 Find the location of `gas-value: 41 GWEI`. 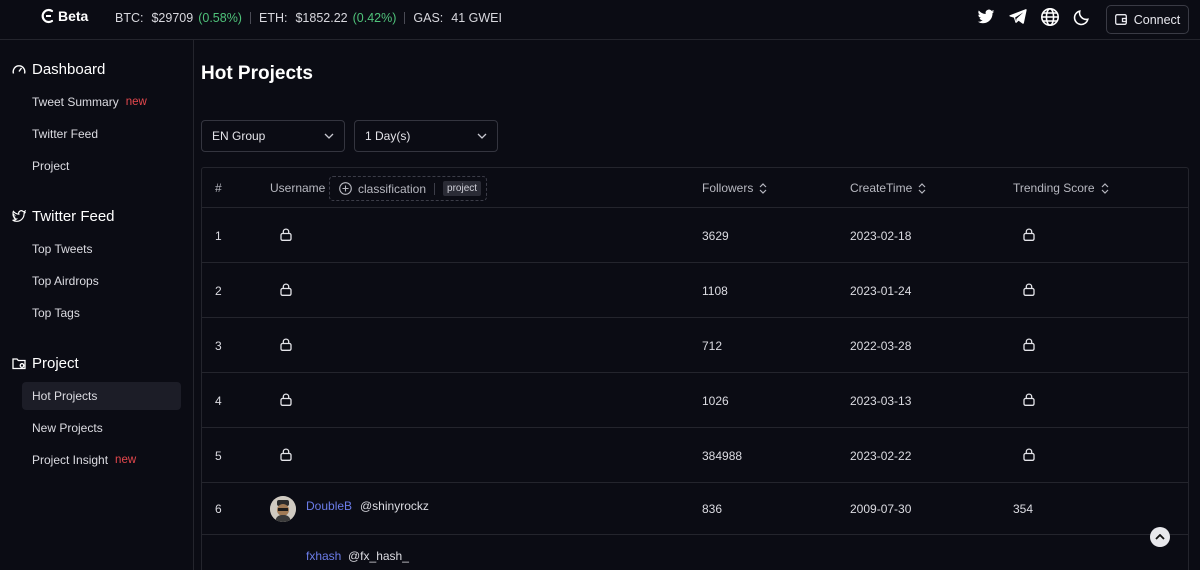

gas-value: 41 GWEI is located at coordinates (476, 18).